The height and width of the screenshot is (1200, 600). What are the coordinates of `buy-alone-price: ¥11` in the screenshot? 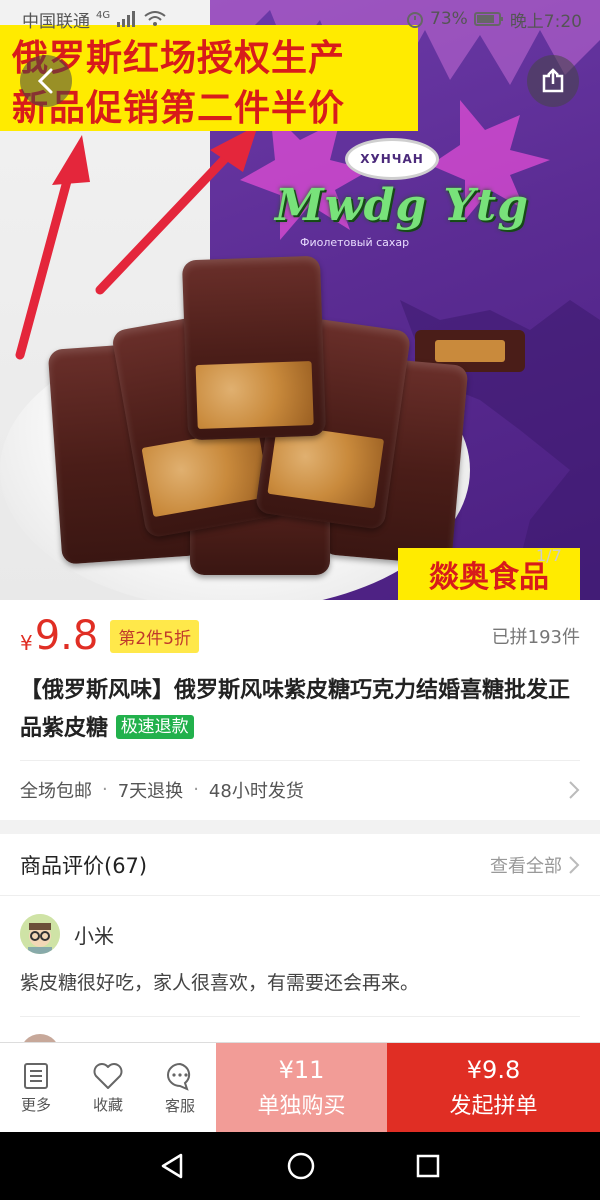 It's located at (301, 1070).